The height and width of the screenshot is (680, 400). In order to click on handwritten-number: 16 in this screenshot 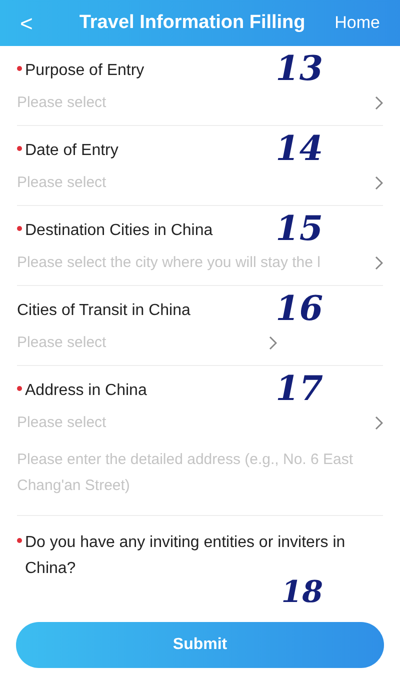, I will do `click(299, 309)`.